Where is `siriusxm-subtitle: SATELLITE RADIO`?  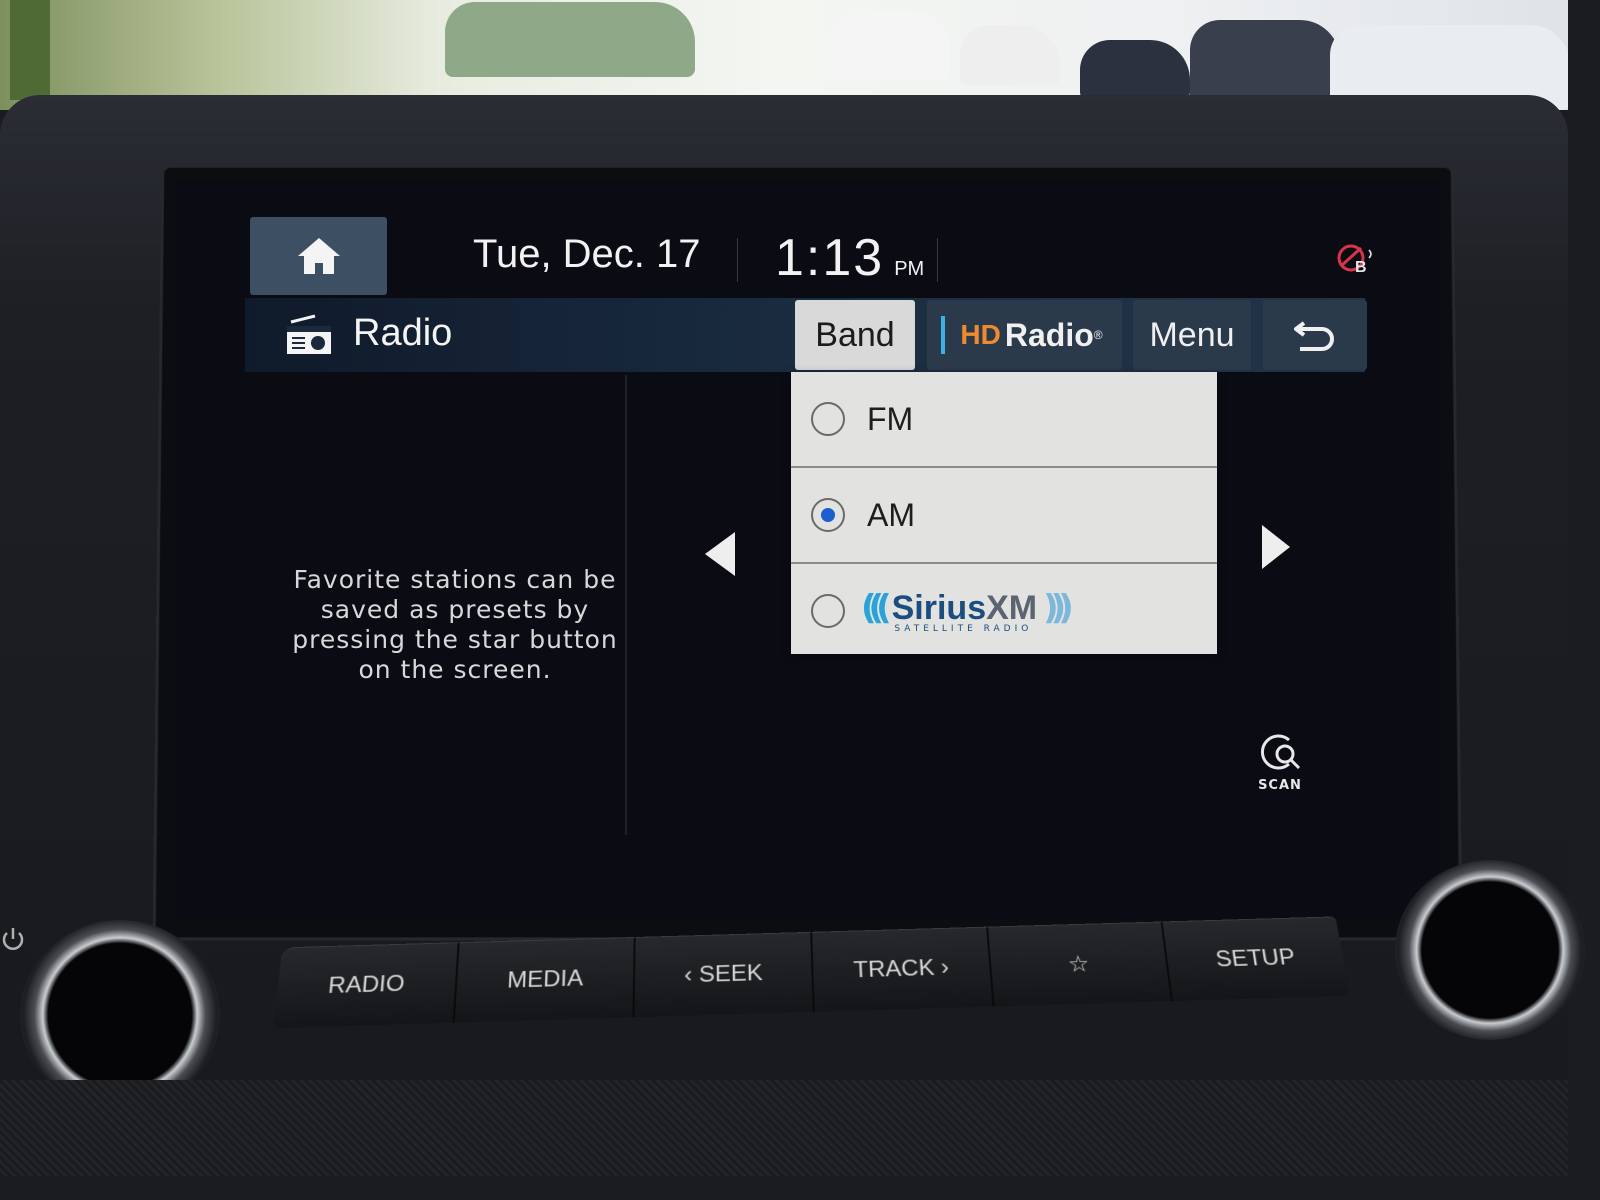
siriusxm-subtitle: SATELLITE RADIO is located at coordinates (963, 629).